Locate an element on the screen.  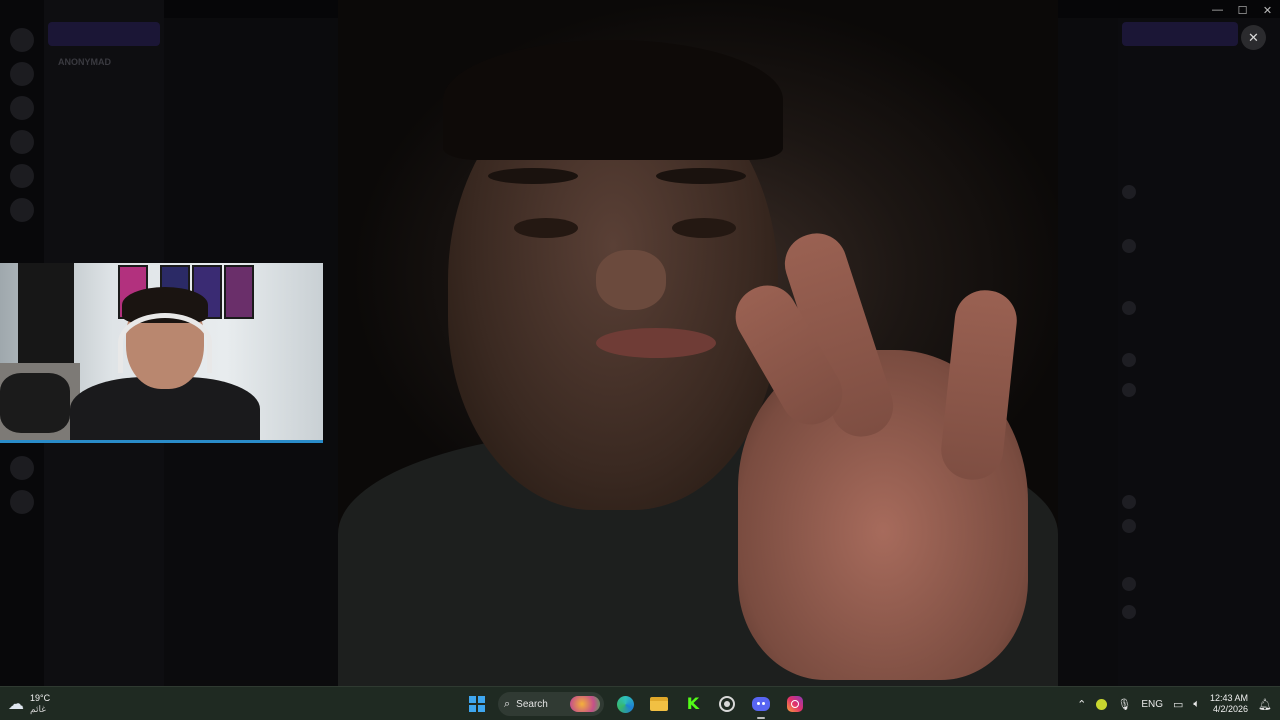
folder-icon is located at coordinates (659, 704).